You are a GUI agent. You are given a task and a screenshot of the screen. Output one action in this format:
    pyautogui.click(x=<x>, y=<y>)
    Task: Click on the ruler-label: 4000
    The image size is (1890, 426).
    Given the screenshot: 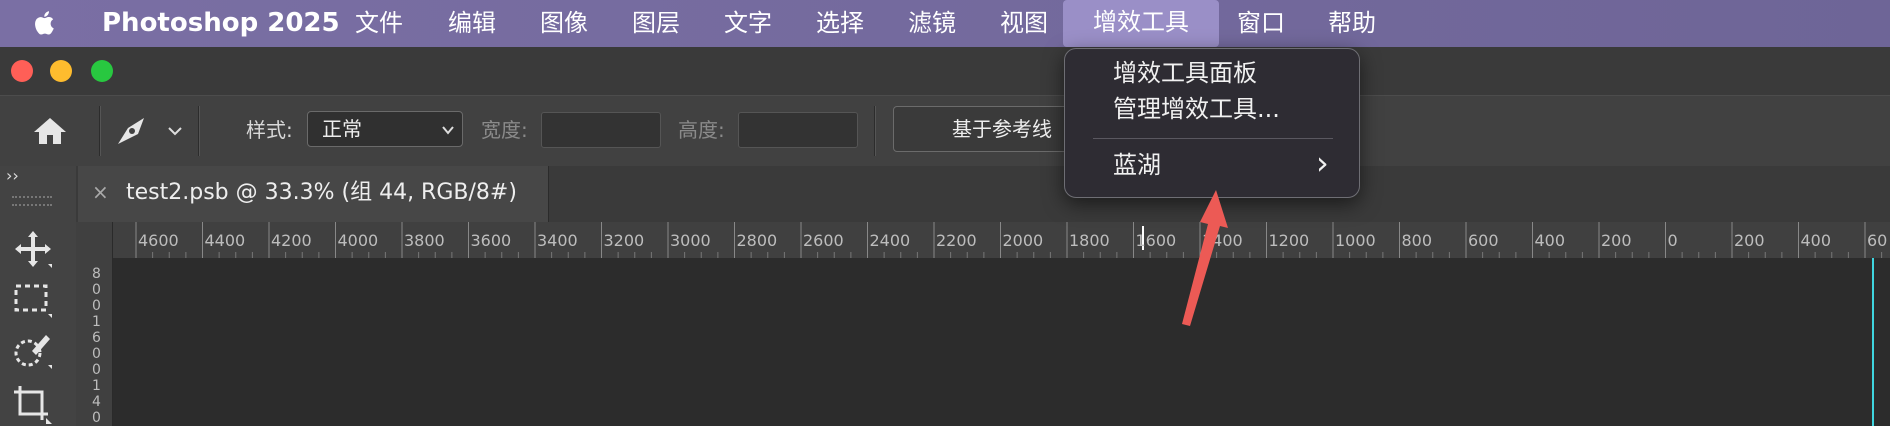 What is the action you would take?
    pyautogui.click(x=358, y=240)
    